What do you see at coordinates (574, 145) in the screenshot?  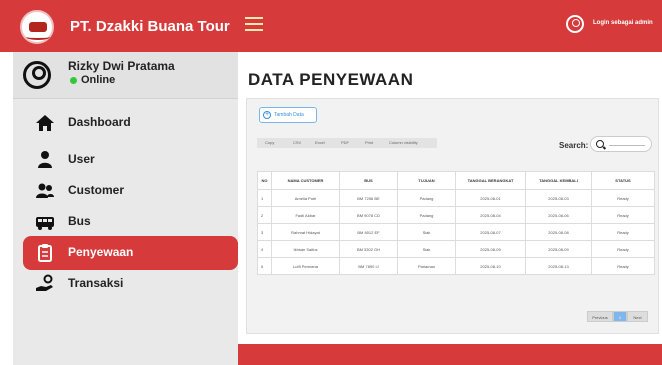 I see `search-label: Search:` at bounding box center [574, 145].